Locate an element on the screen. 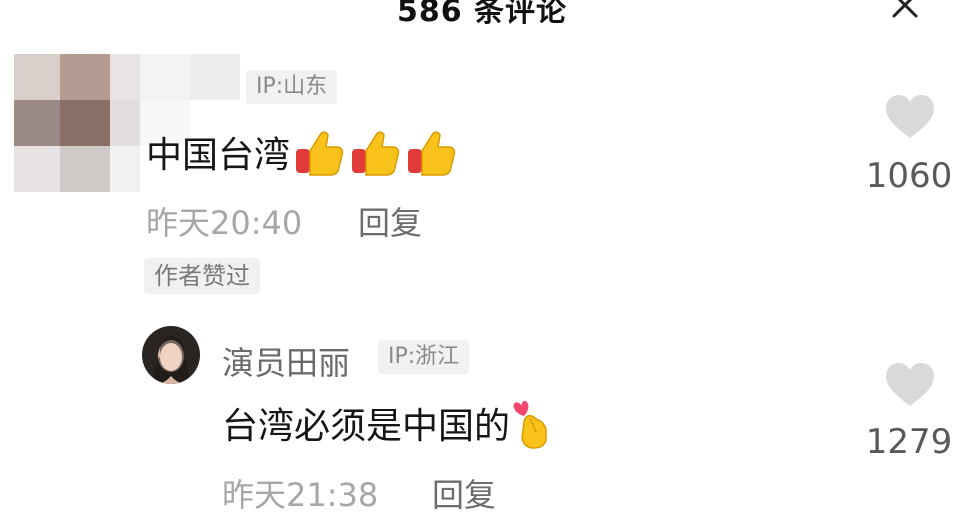  finger-heart-icon is located at coordinates (530, 424).